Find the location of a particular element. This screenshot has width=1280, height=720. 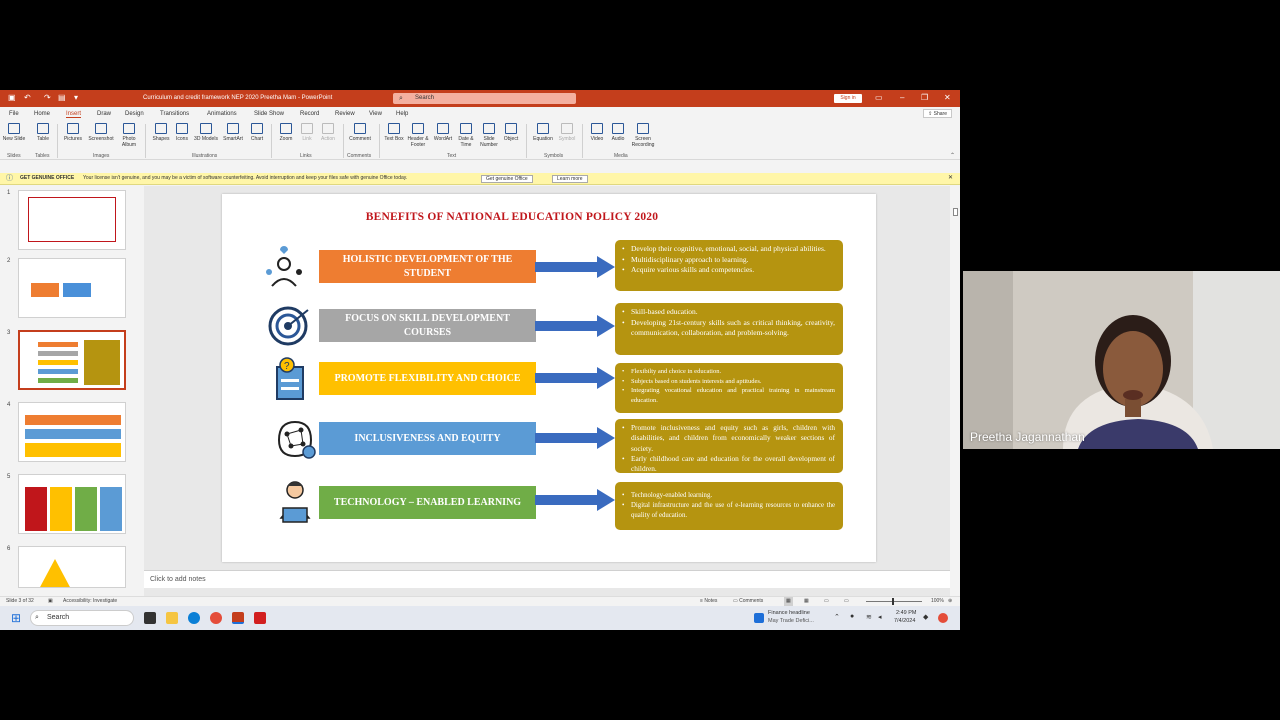

windows-start-icon: ⊞ is located at coordinates (16, 618).